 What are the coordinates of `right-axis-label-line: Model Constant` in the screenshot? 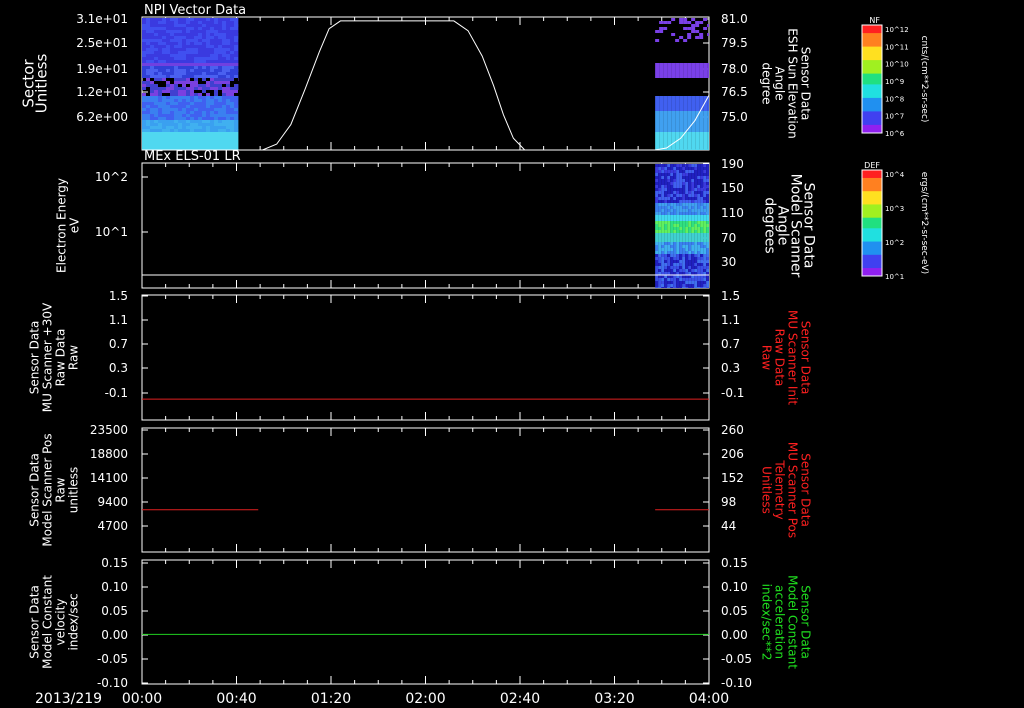 It's located at (793, 622).